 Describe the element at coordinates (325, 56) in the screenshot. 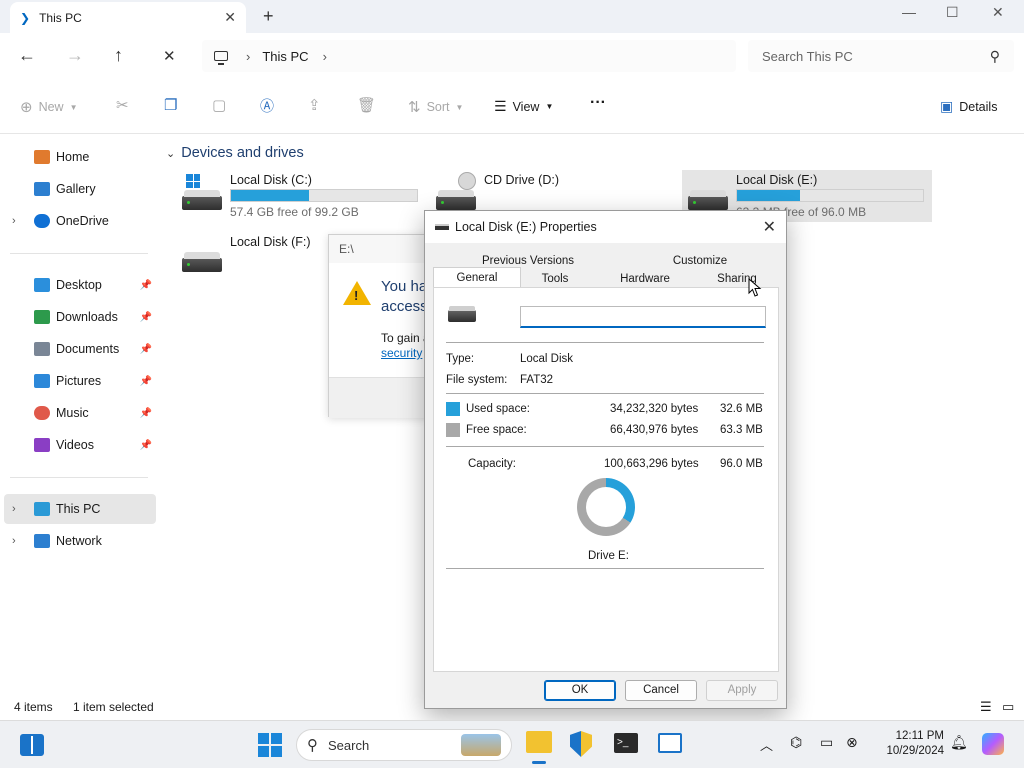

I see `breadcrumb-chevron-icon: ›` at that location.